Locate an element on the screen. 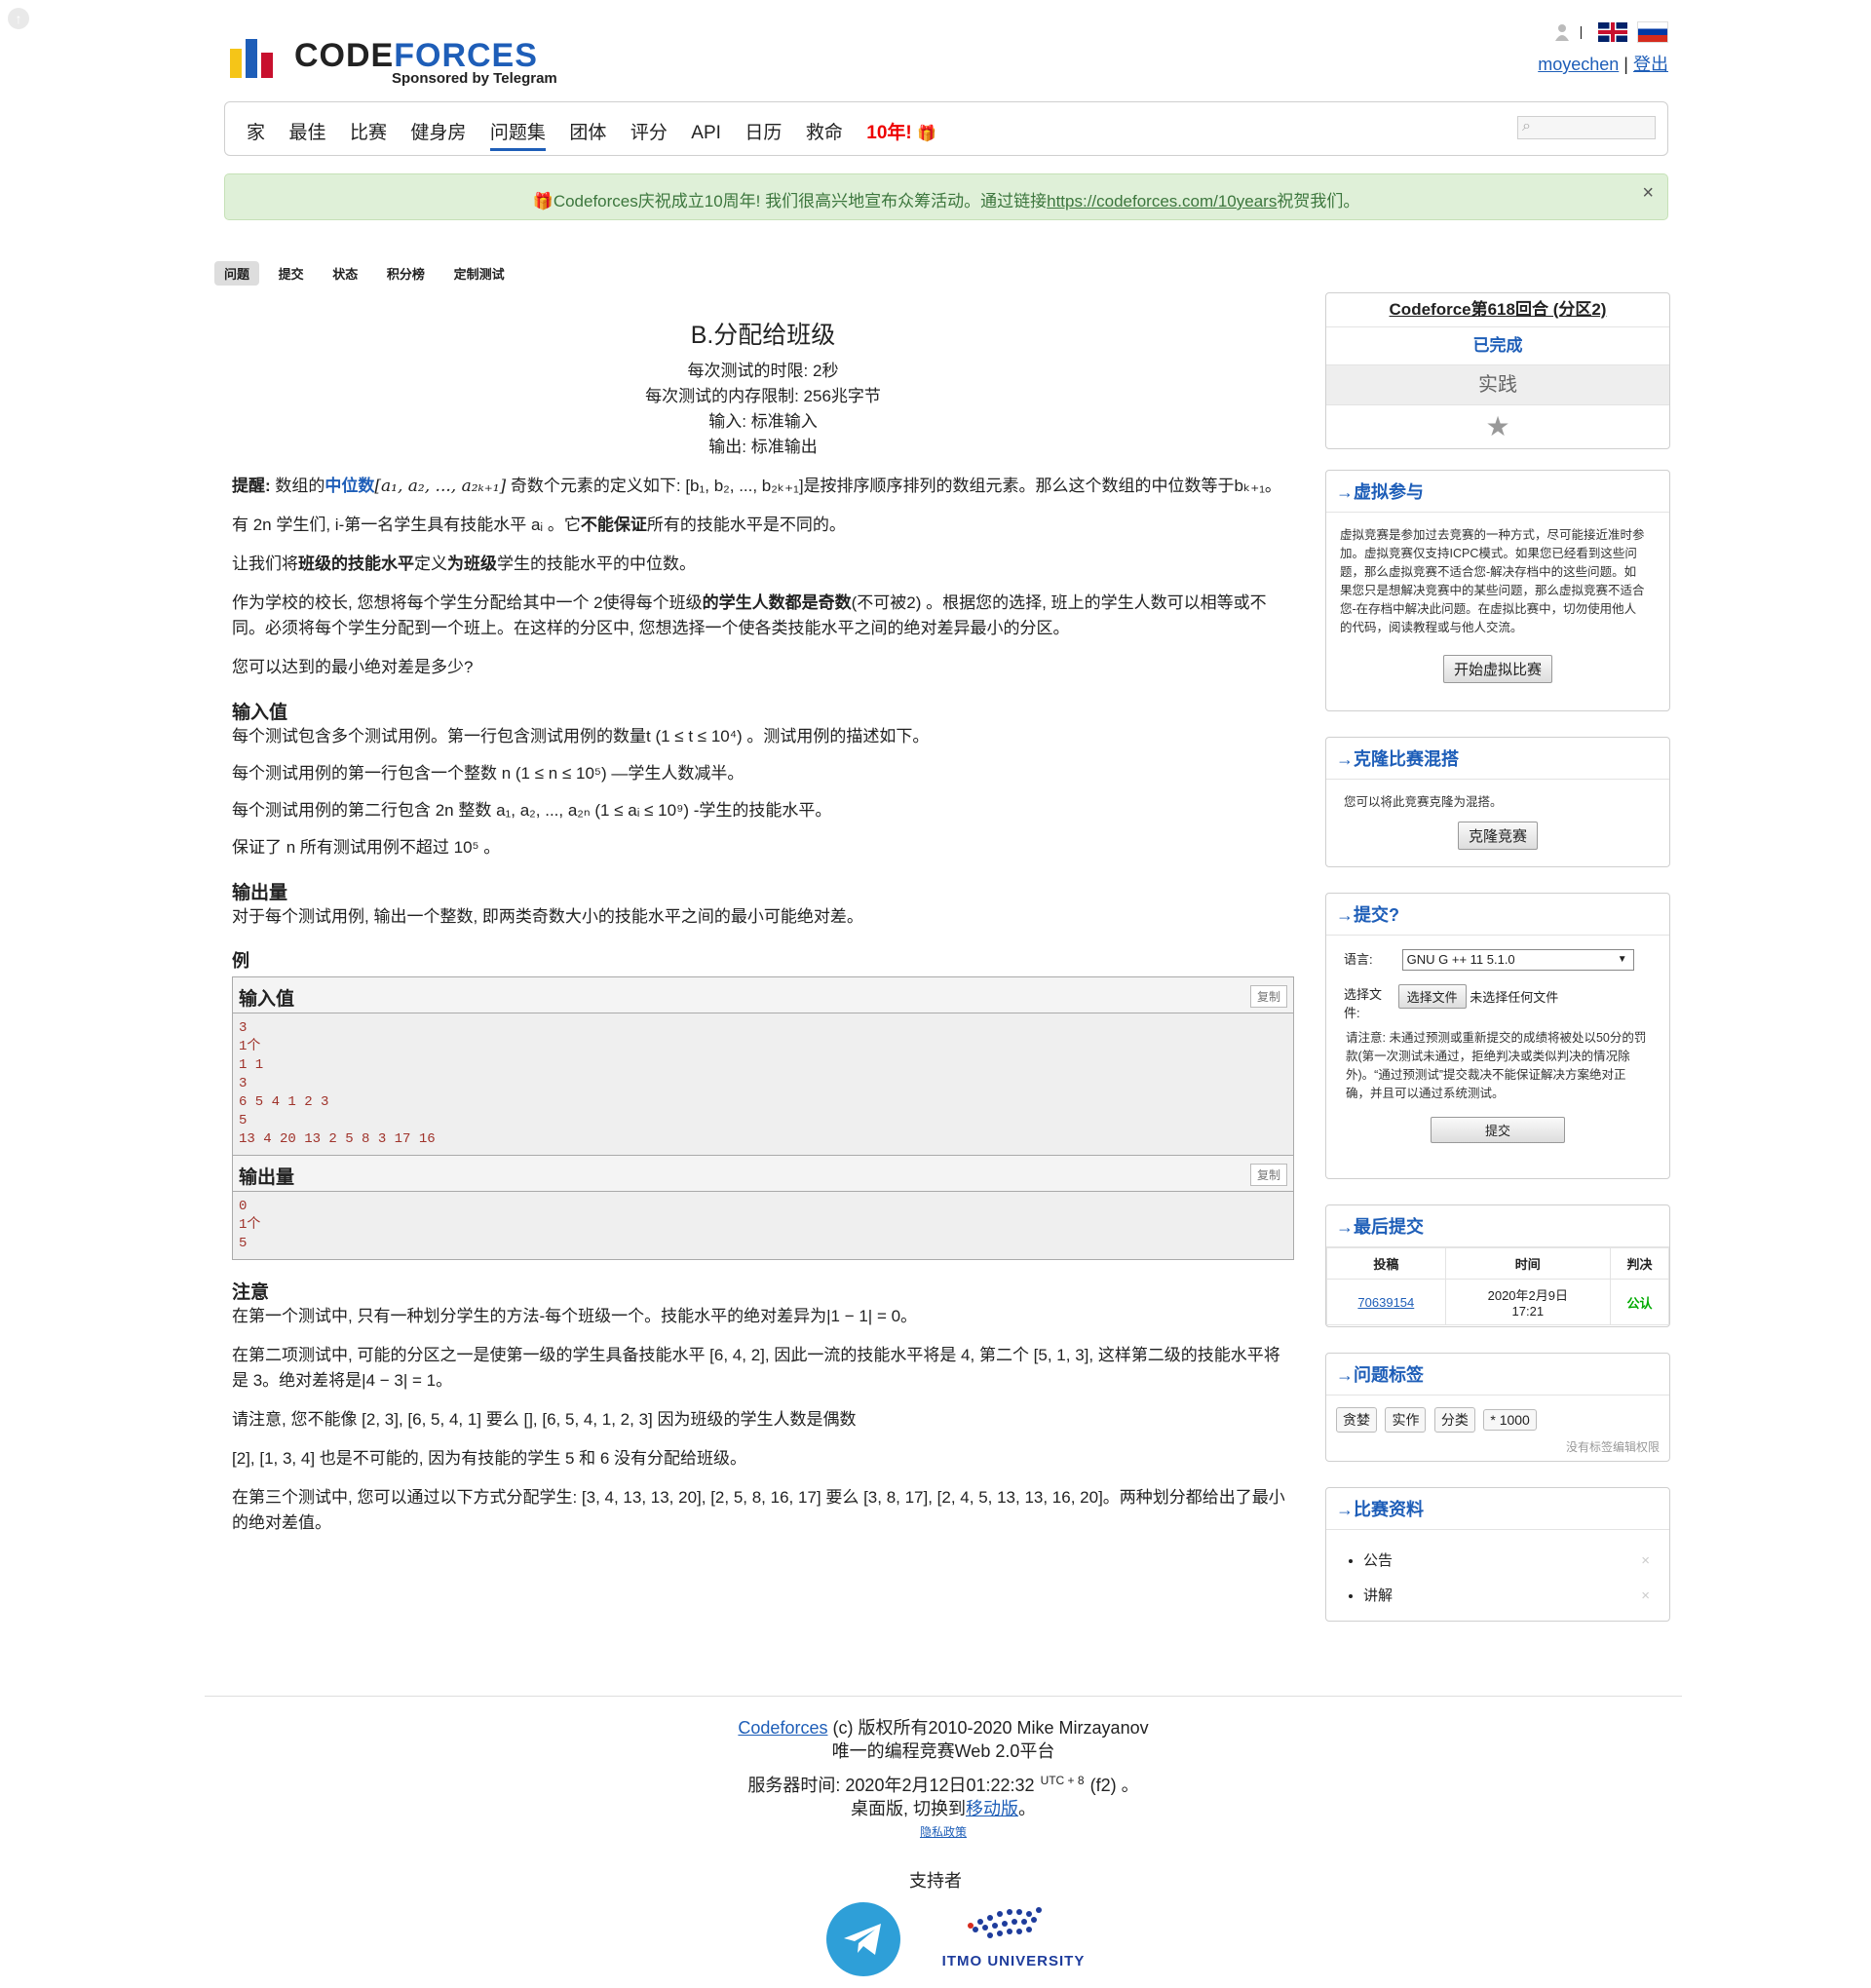 The width and height of the screenshot is (1871, 1988). alert-link: https://codeforces.com/10years is located at coordinates (1162, 201).